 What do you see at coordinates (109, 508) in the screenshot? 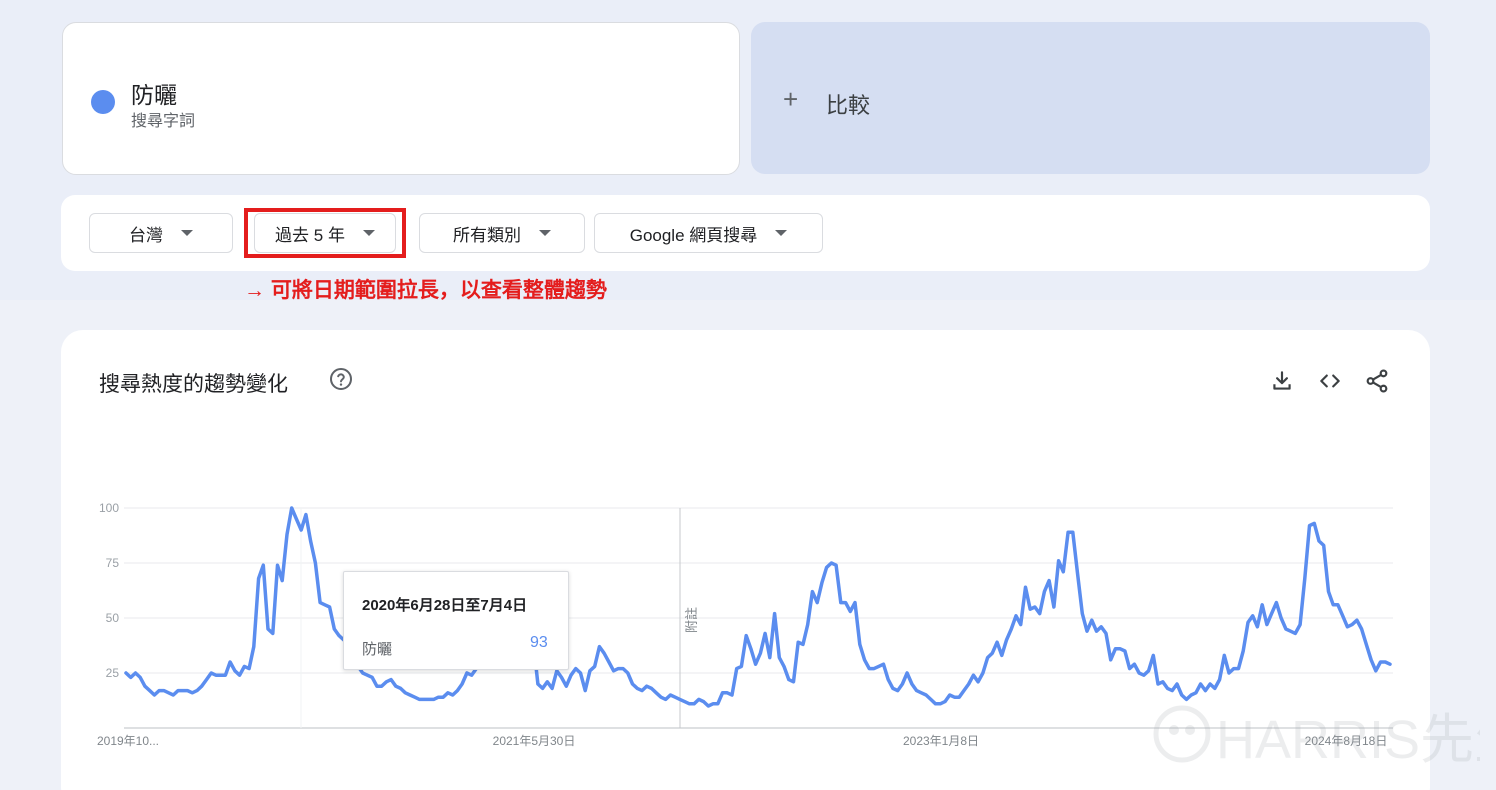
I see `y-tick-label: 100` at bounding box center [109, 508].